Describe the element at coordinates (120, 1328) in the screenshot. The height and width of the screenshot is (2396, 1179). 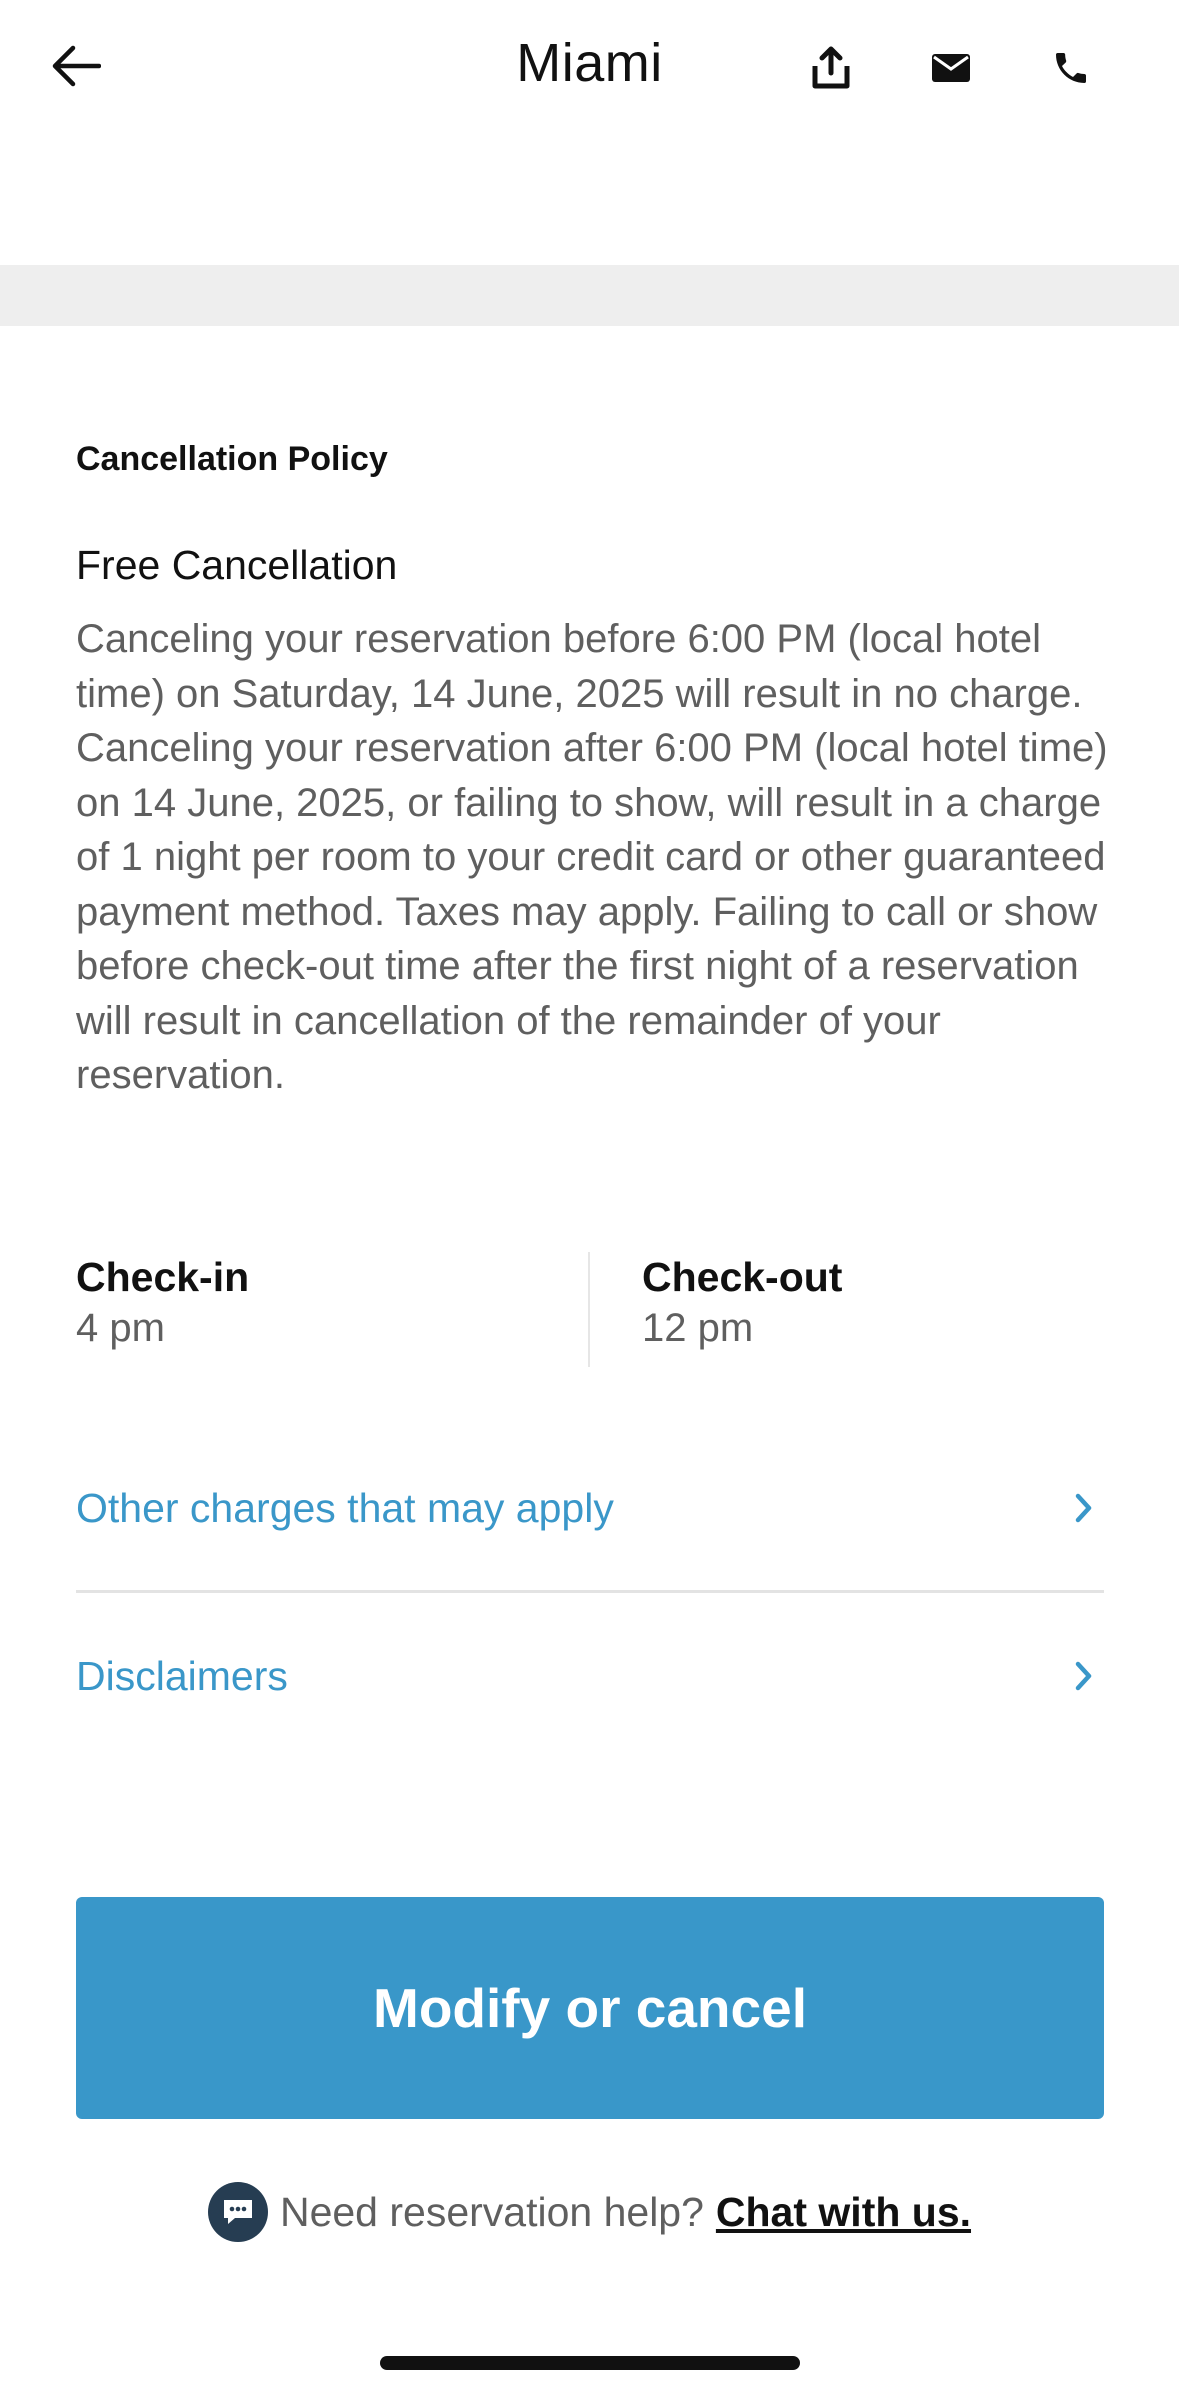
I see `check-in-time: 4 pm` at that location.